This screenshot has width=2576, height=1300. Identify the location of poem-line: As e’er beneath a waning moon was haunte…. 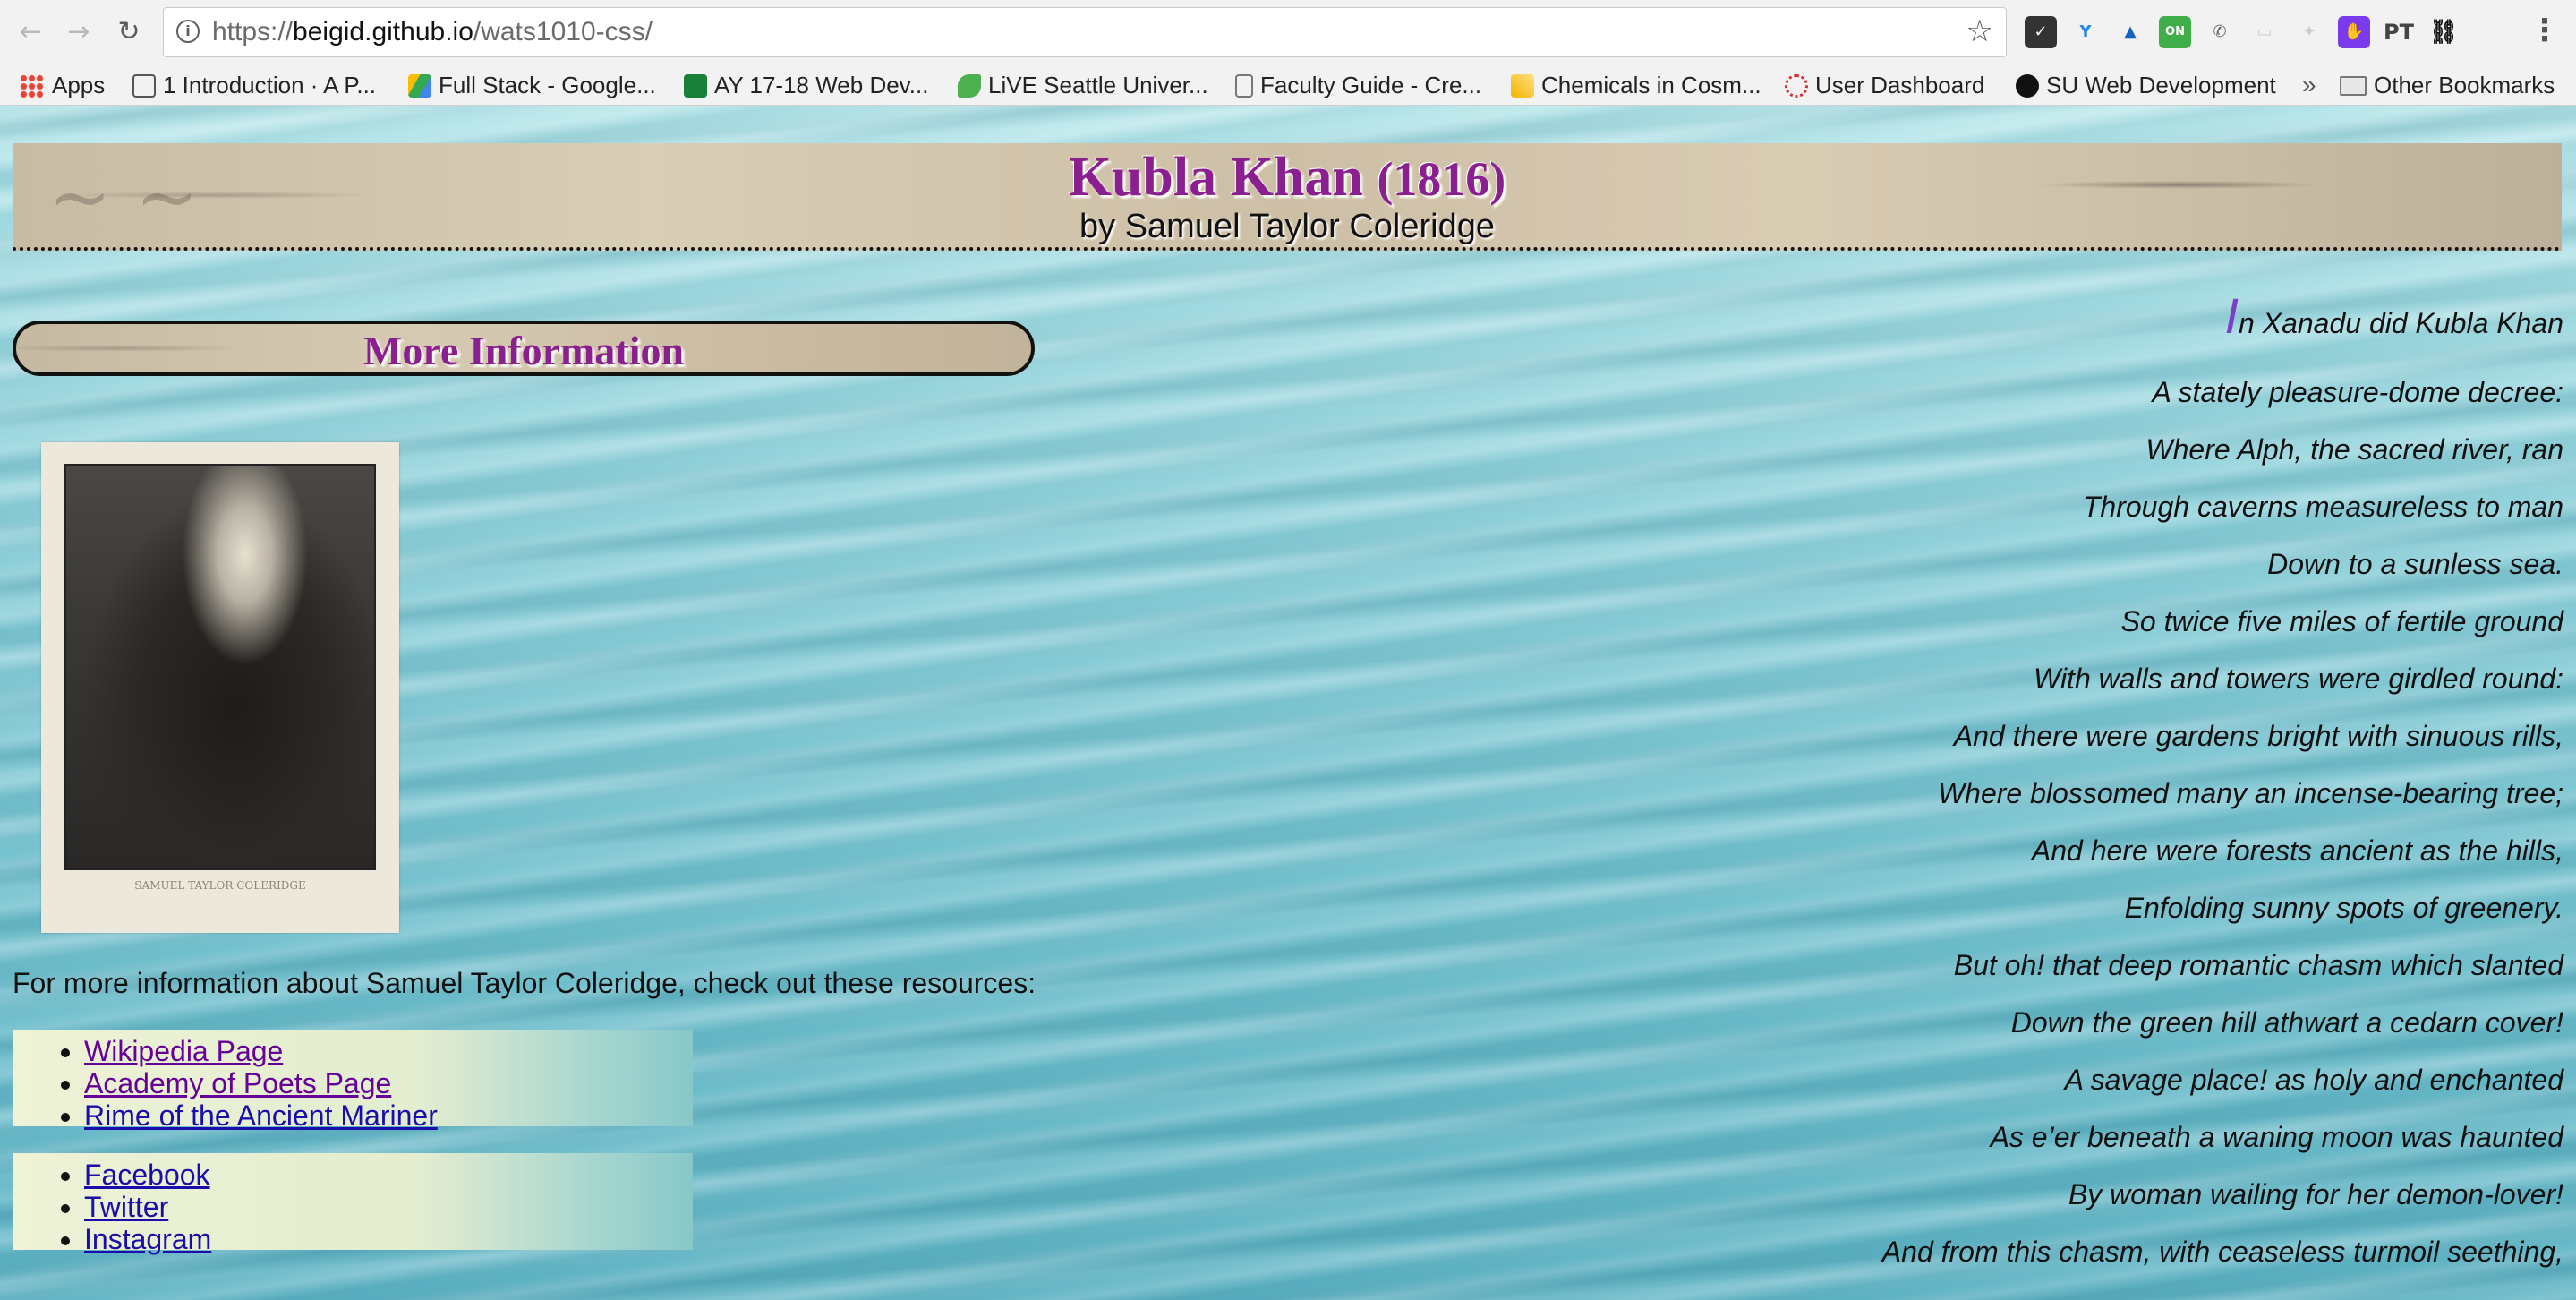
(2276, 1137).